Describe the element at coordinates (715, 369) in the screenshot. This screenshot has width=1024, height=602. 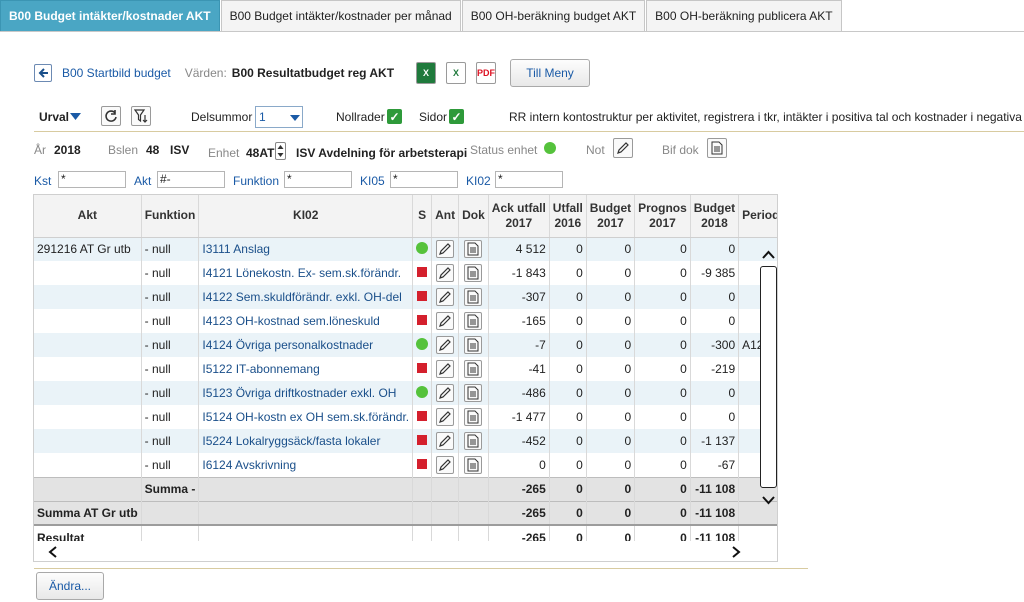
I see `cell-budget-2018: -219` at that location.